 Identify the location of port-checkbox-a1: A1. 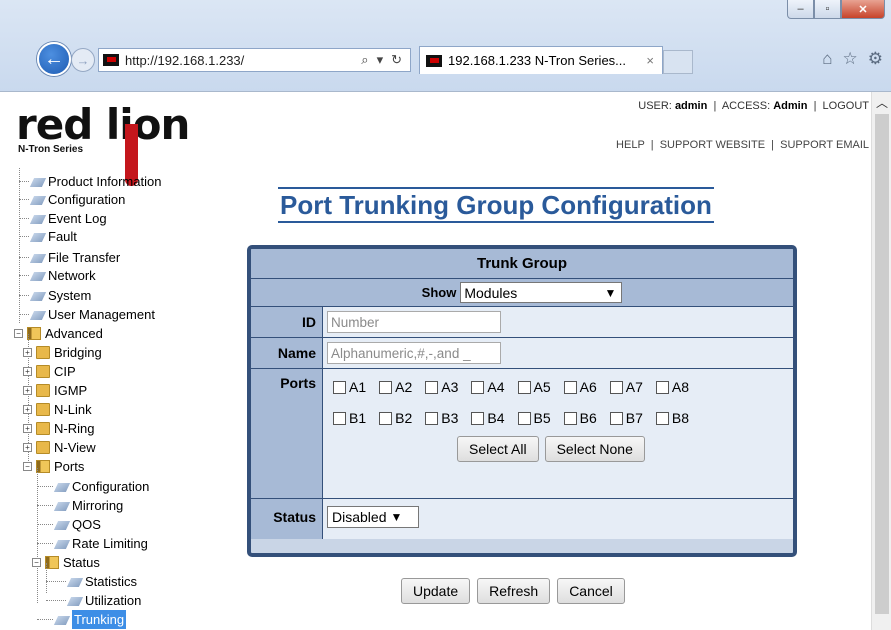
(349, 387).